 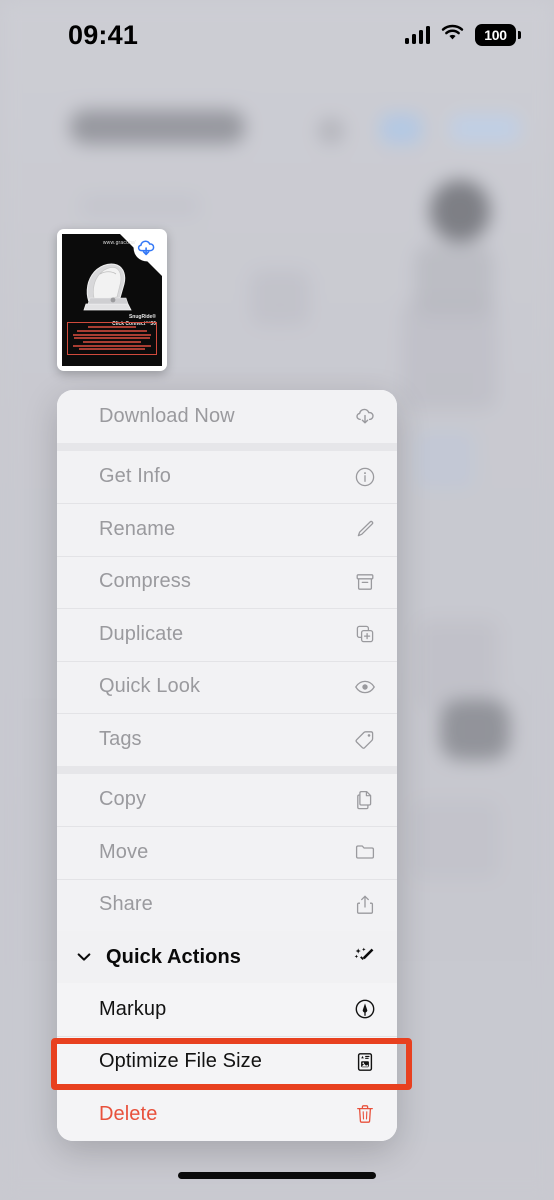 I want to click on menu-item-copy: Copy, so click(x=227, y=799).